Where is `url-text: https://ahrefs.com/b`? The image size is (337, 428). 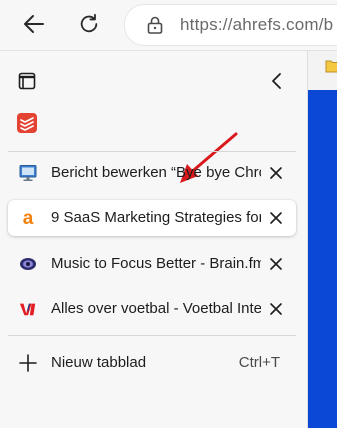 url-text: https://ahrefs.com/b is located at coordinates (257, 24).